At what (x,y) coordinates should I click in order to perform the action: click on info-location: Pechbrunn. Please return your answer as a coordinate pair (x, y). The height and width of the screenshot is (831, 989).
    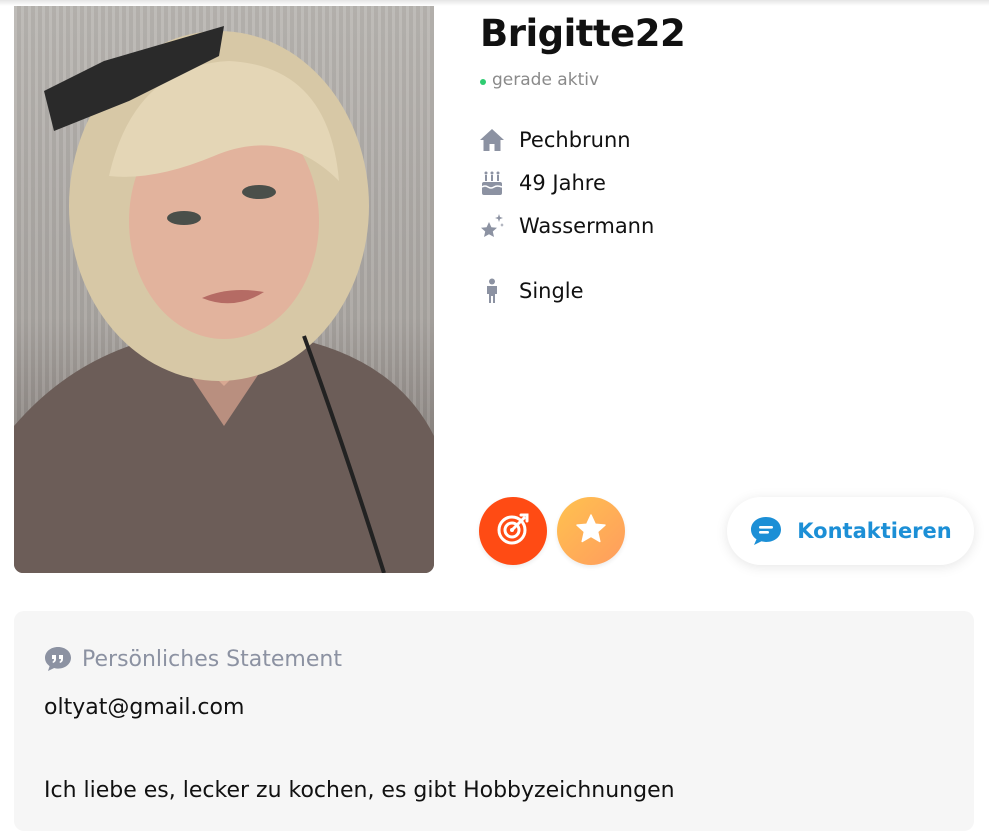
    Looking at the image, I should click on (554, 140).